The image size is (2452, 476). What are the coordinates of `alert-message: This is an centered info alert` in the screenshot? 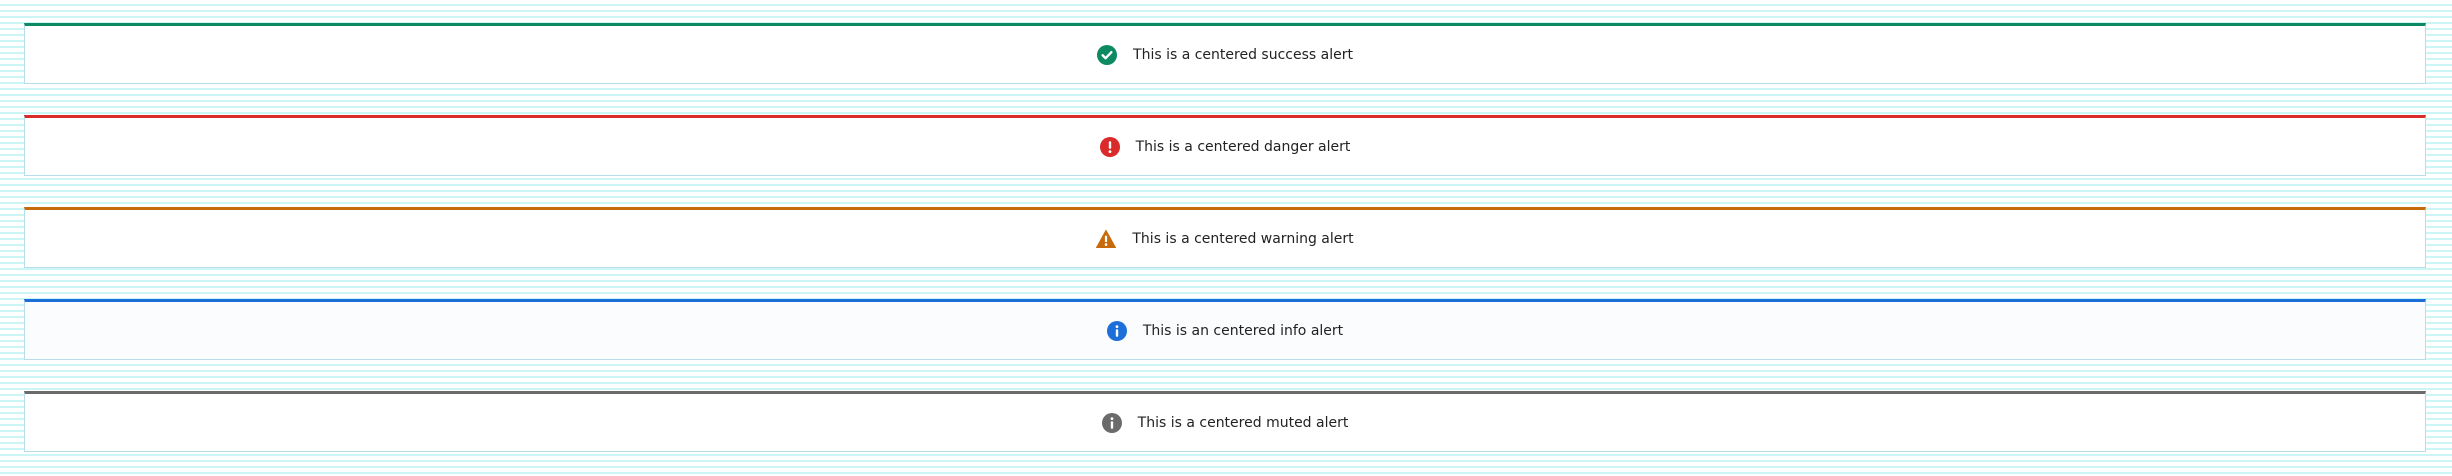 It's located at (1243, 330).